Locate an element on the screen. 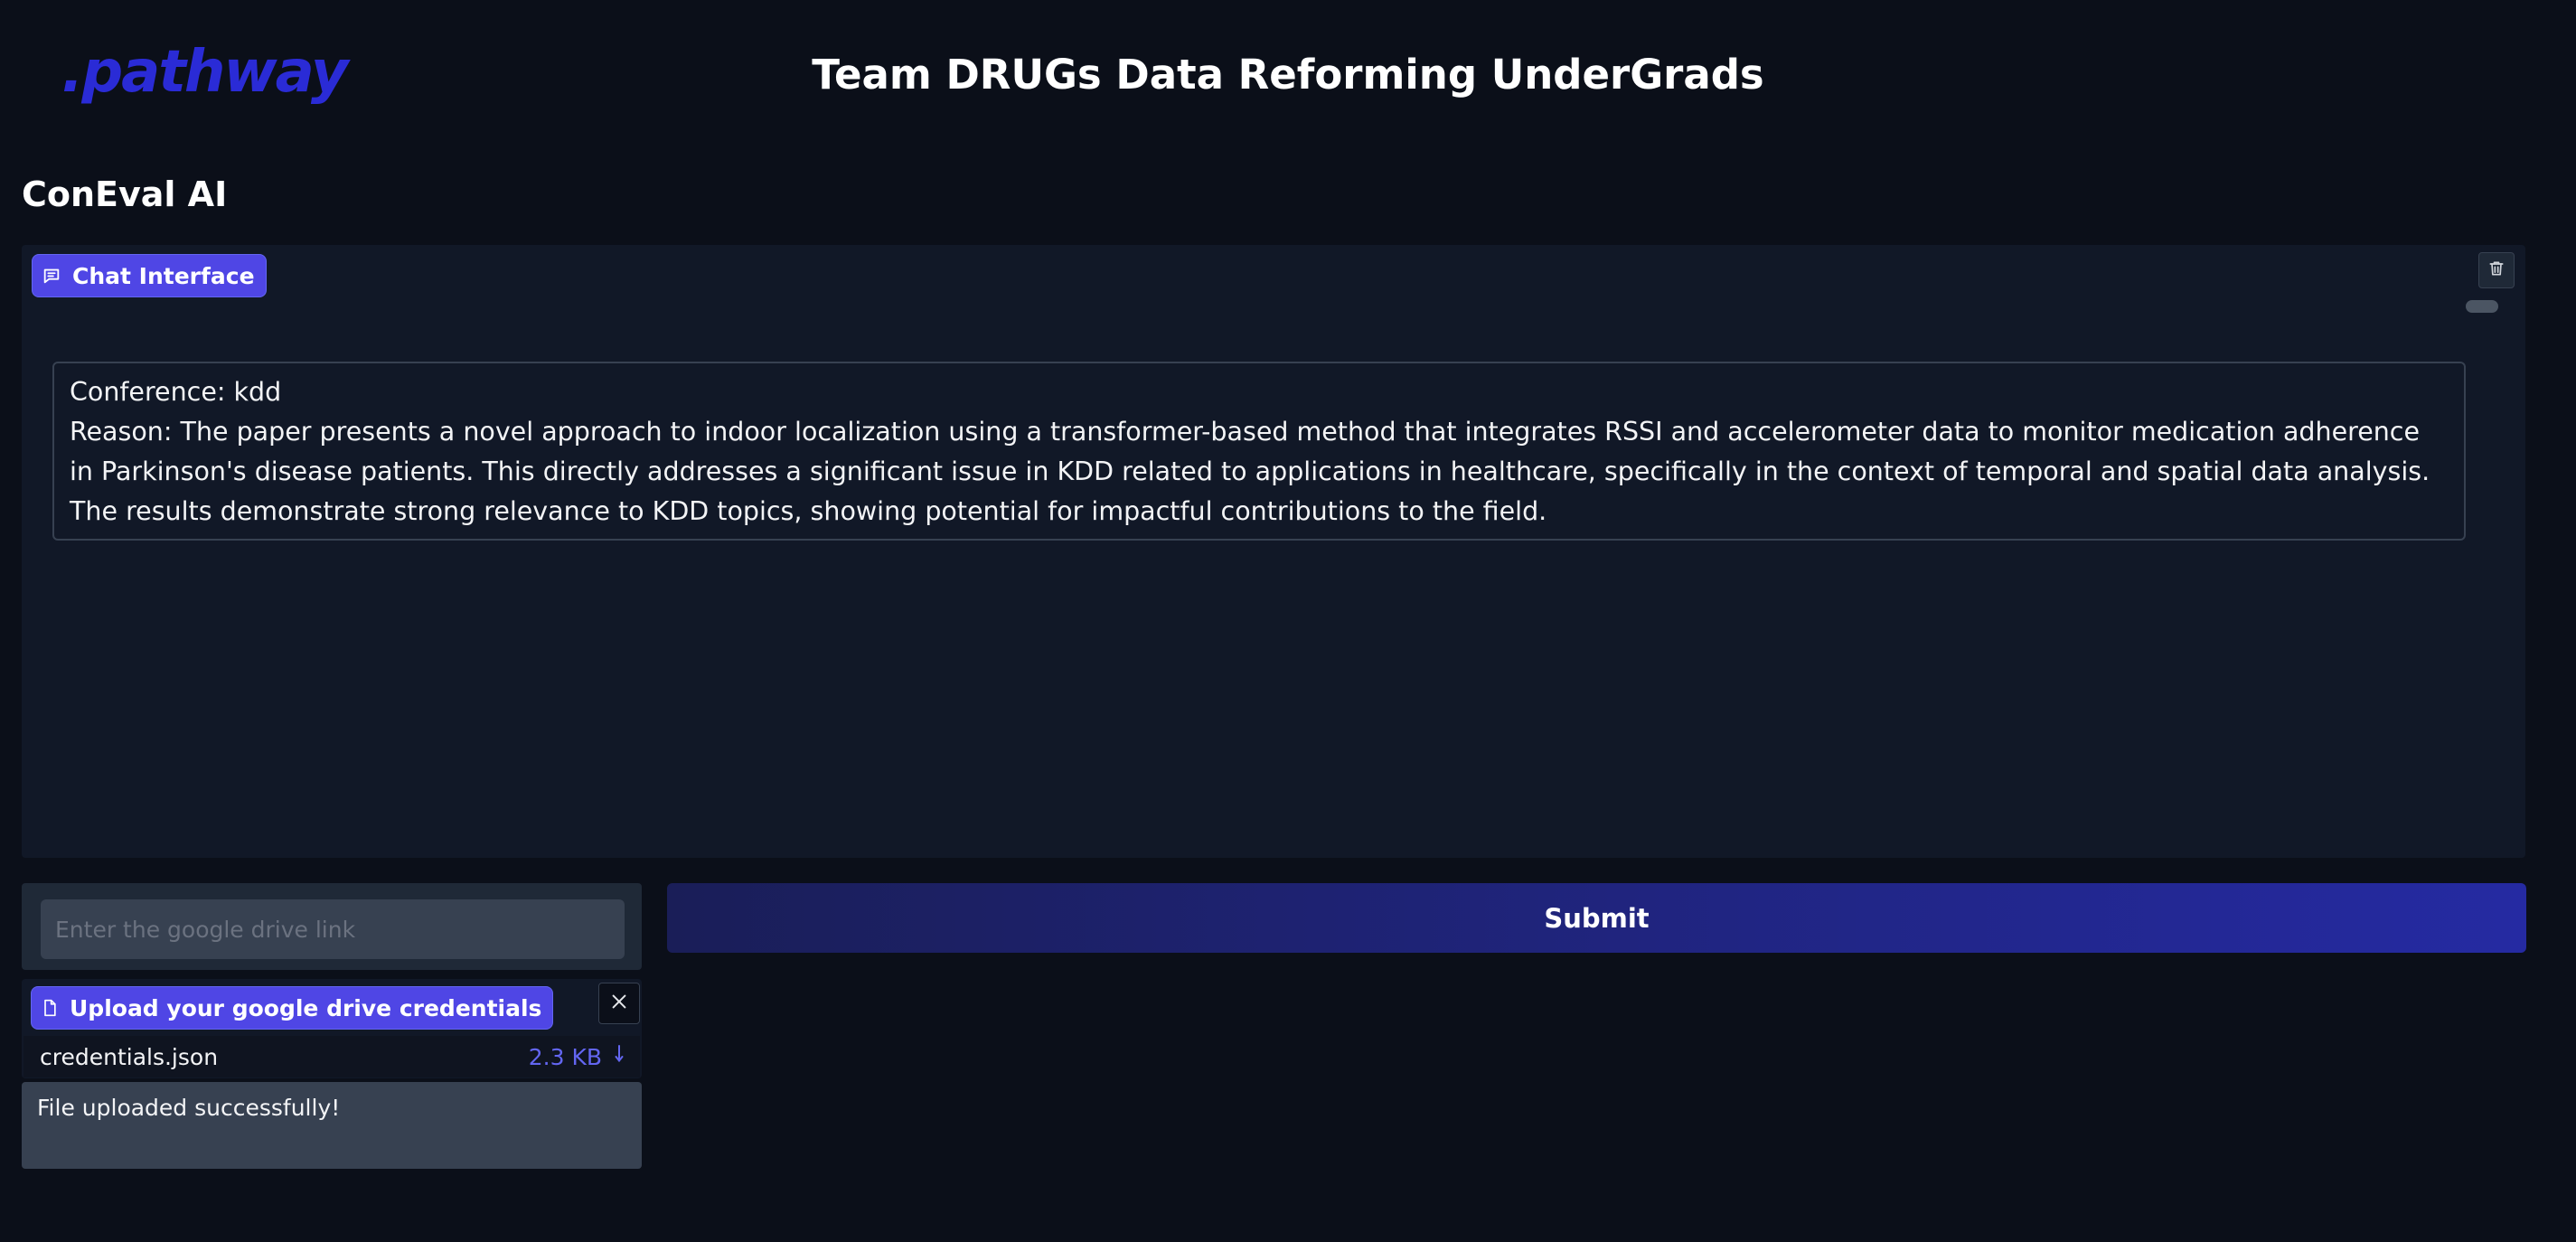  file-size: 2.3 KB is located at coordinates (565, 1056).